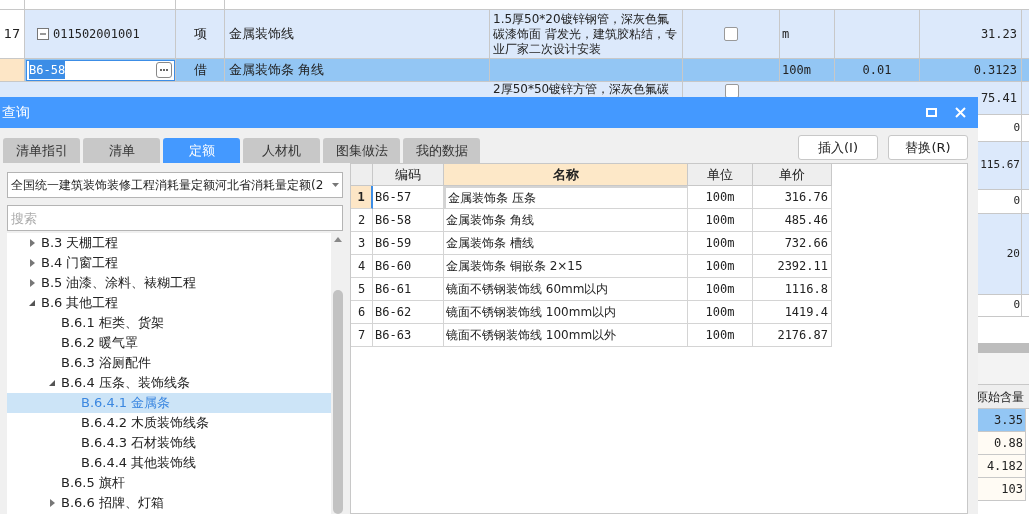  I want to click on value-text: 4.182, so click(1004, 466).